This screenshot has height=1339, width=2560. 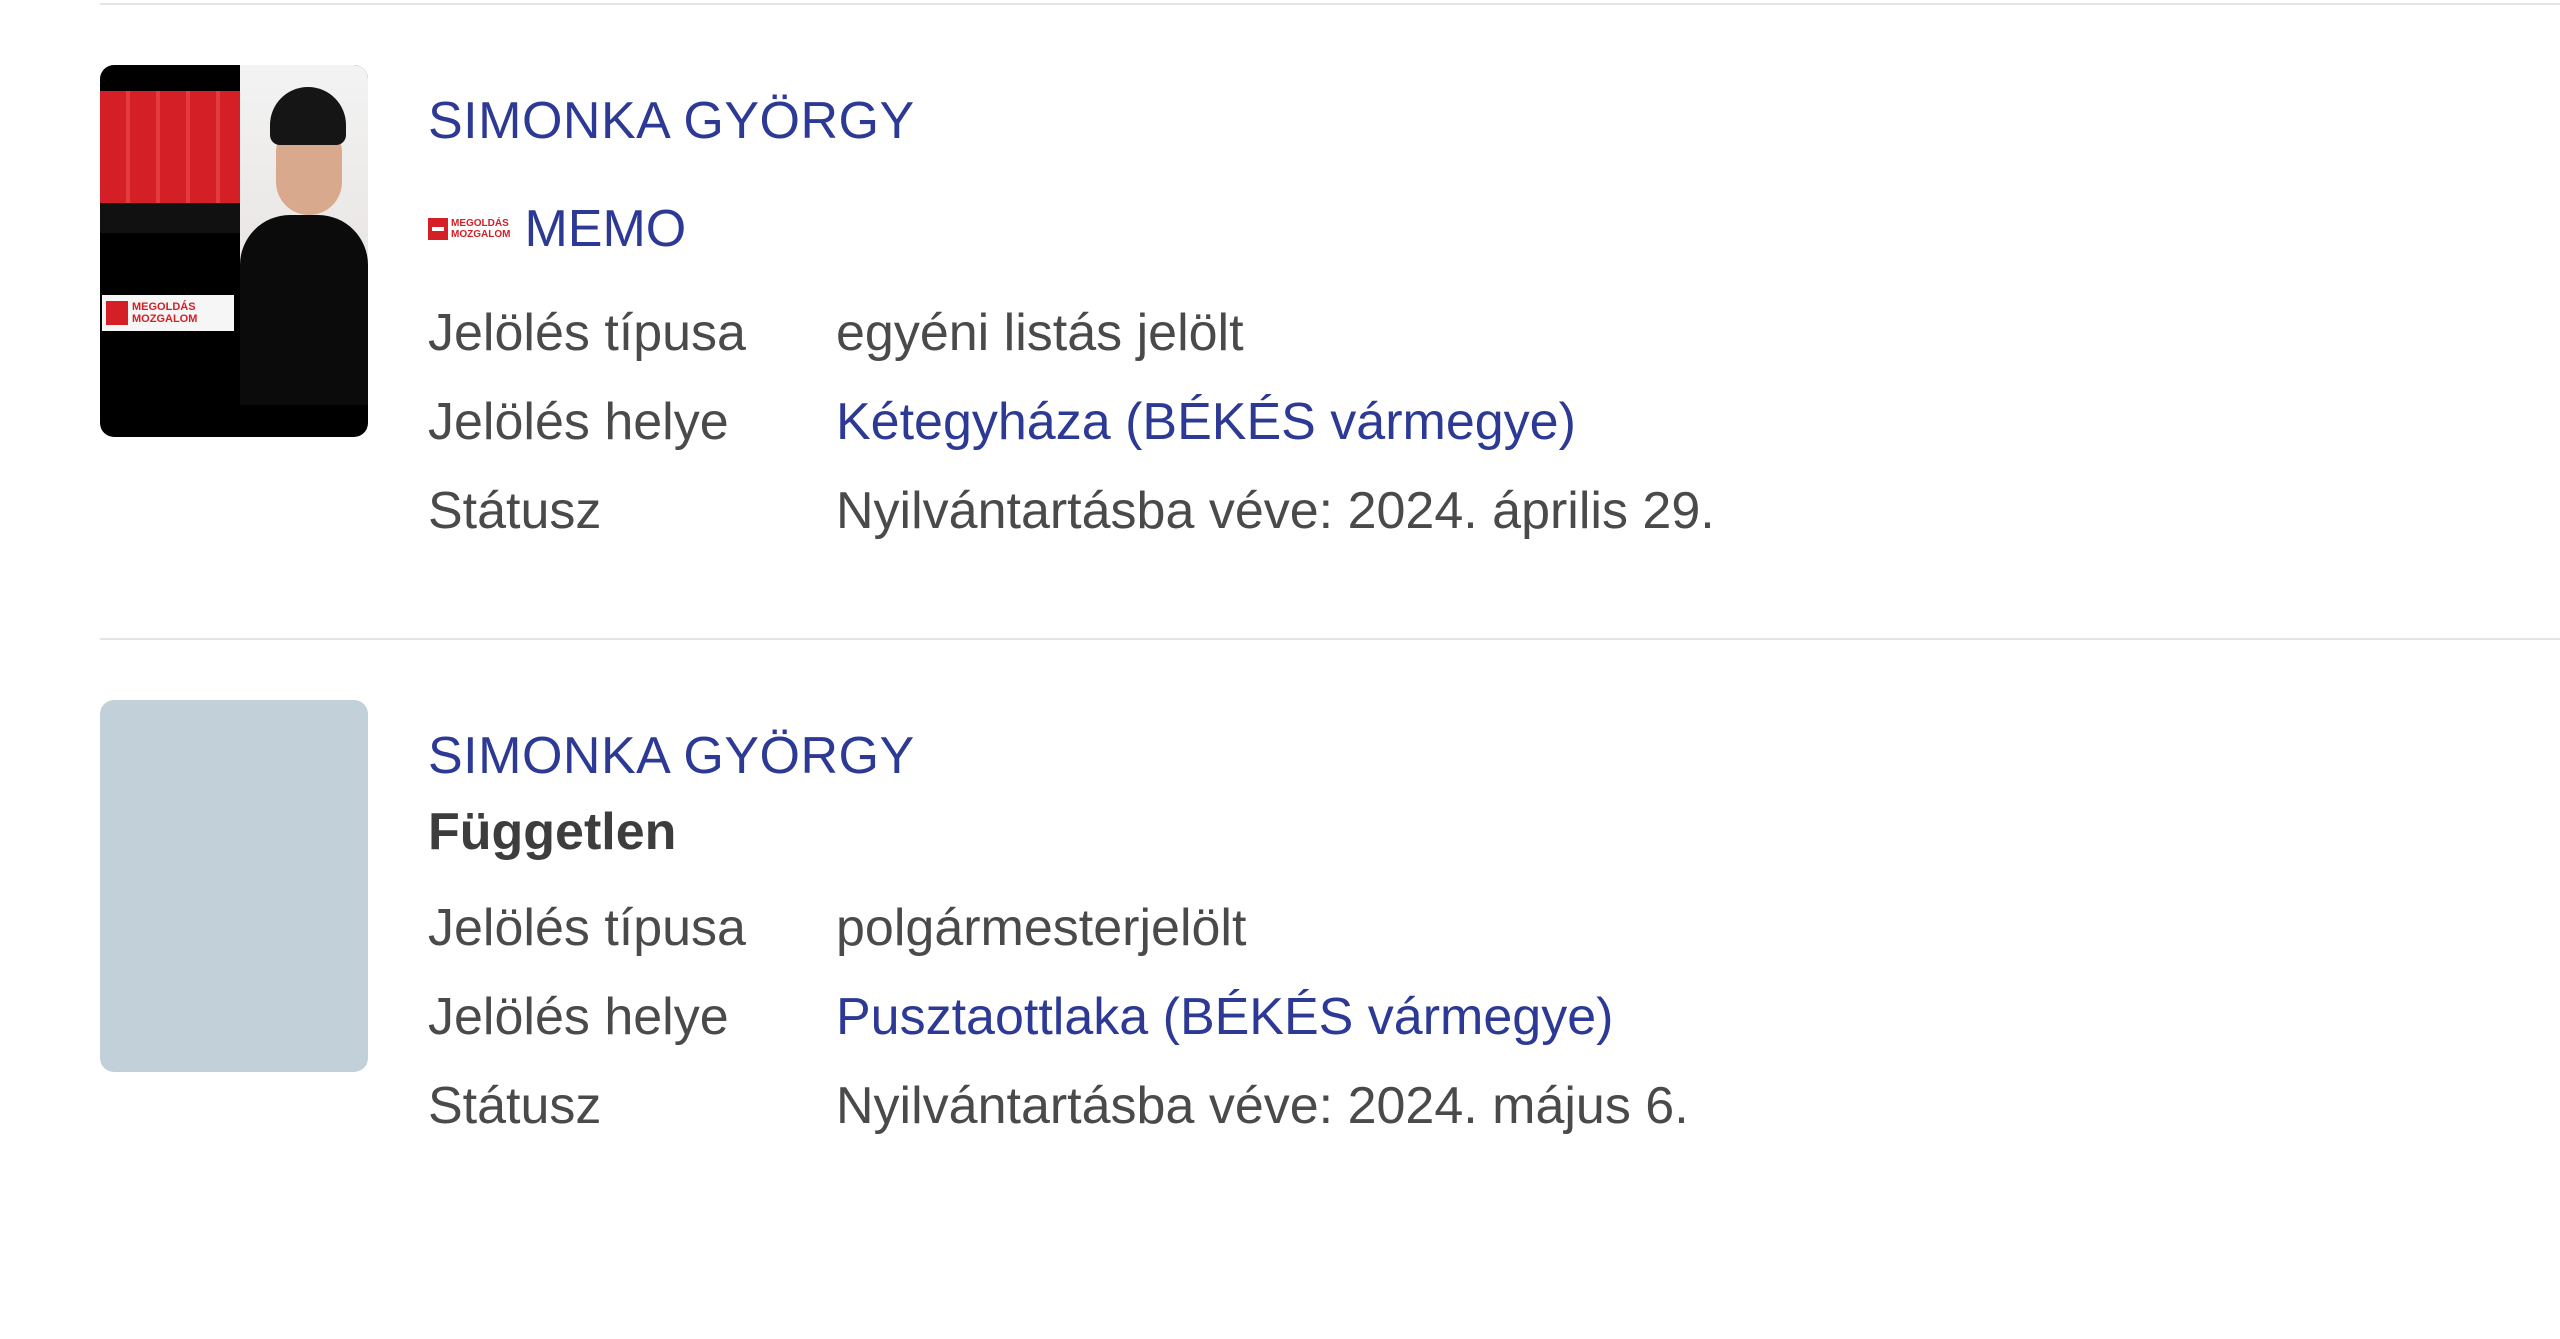 What do you see at coordinates (1071, 229) in the screenshot?
I see `party-row: MEGOLDÁS MOZGALOM MEMO` at bounding box center [1071, 229].